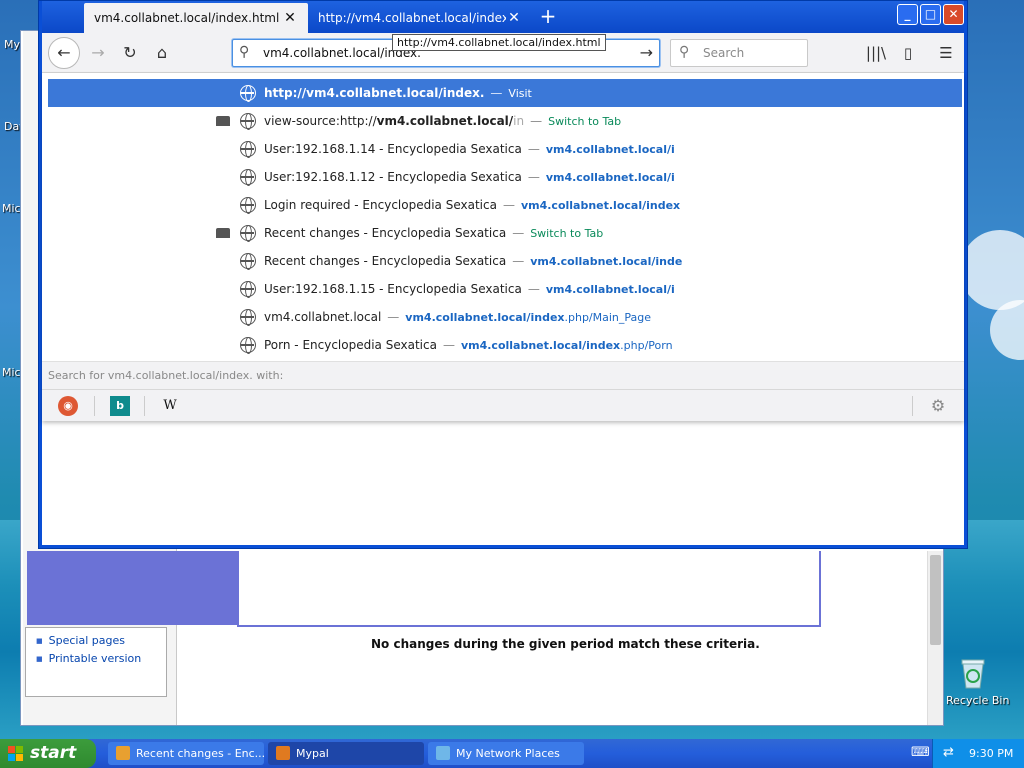 Image resolution: width=1024 pixels, height=768 pixels. I want to click on suggestion-url: vm4.collabnet.local/index.php/Main_Page, so click(528, 317).